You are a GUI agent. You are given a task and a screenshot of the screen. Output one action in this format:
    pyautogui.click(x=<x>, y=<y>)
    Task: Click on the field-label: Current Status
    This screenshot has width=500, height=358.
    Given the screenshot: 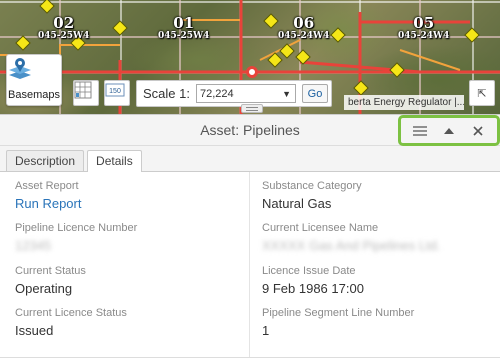 What is the action you would take?
    pyautogui.click(x=50, y=271)
    